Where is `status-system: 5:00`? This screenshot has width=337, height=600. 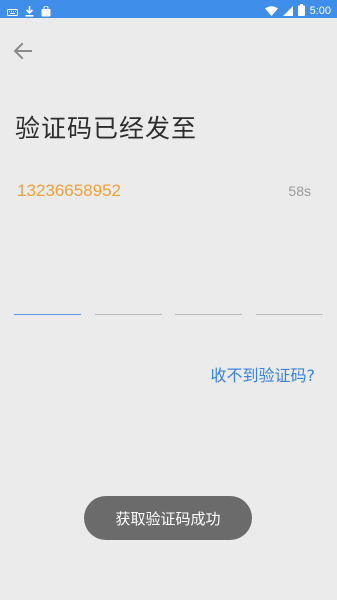
status-system: 5:00 is located at coordinates (297, 10).